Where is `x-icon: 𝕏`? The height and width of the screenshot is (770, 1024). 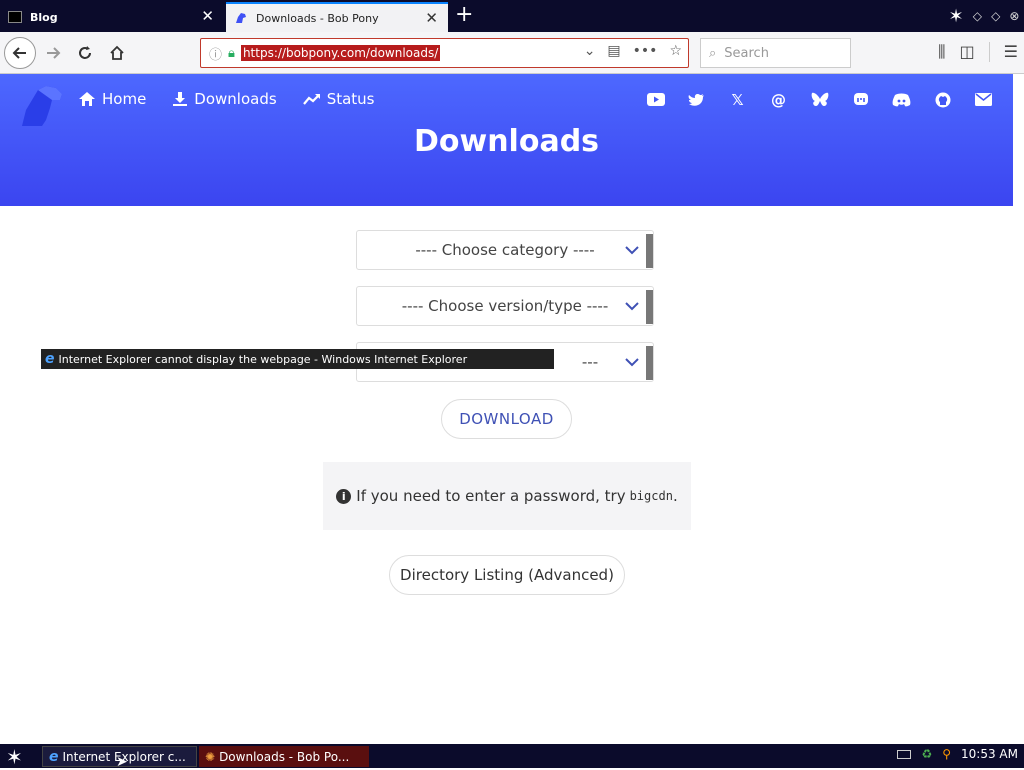
x-icon: 𝕏 is located at coordinates (737, 99).